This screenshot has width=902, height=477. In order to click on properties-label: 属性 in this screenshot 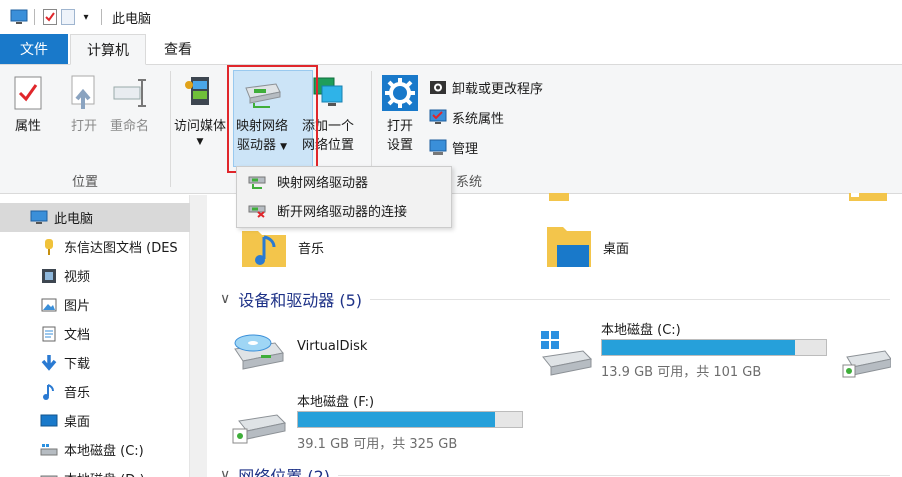, I will do `click(27, 126)`.